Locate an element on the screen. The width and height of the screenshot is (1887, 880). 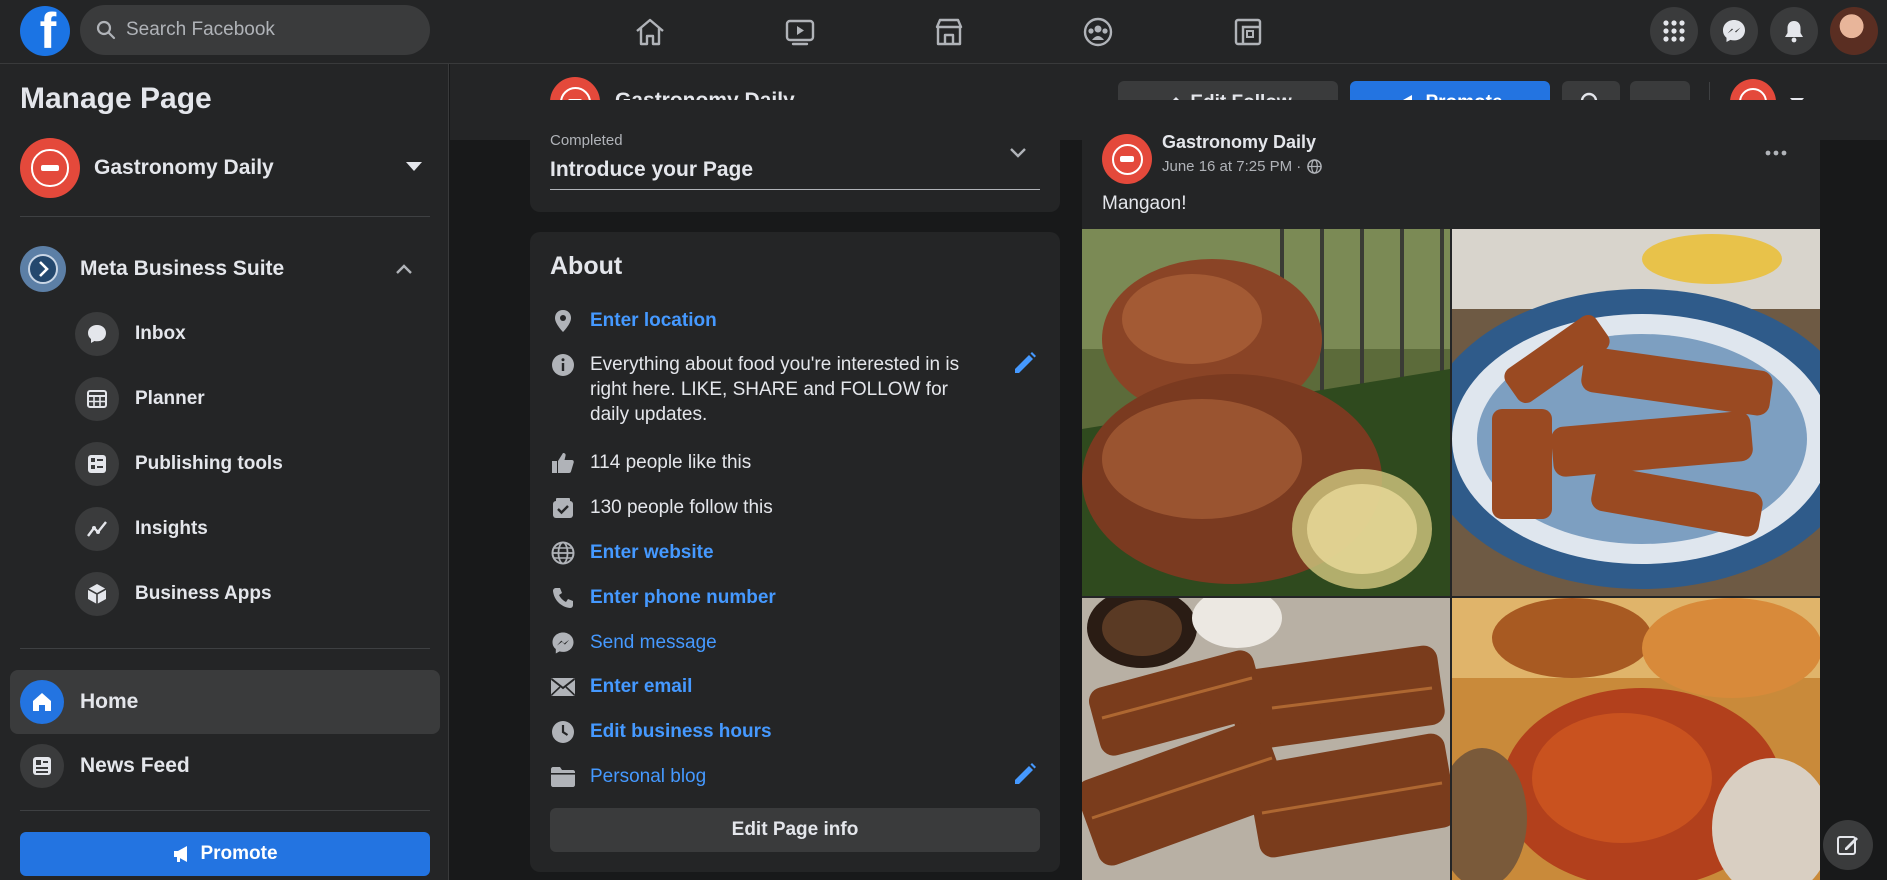
search-bar is located at coordinates (255, 30).